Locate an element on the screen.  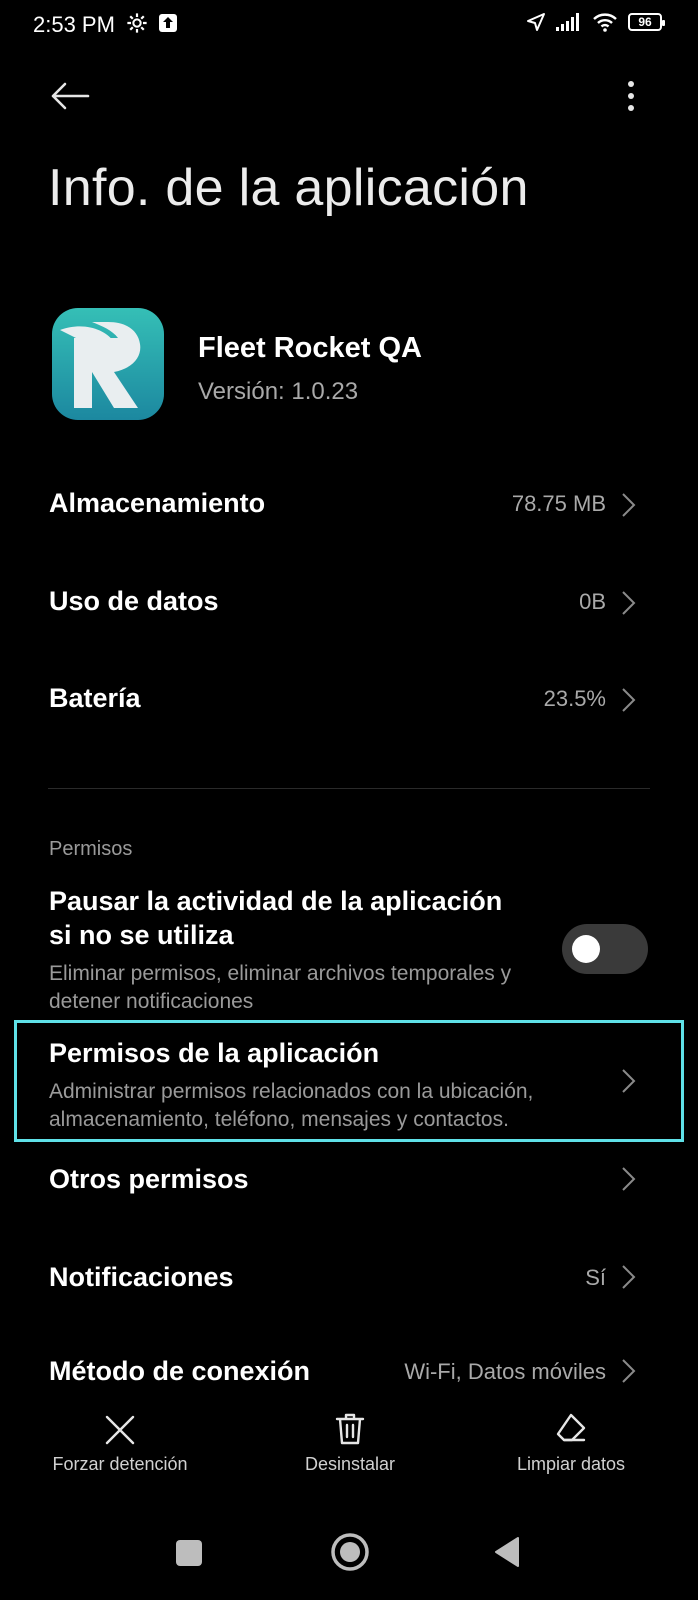
settings-icon is located at coordinates (137, 23).